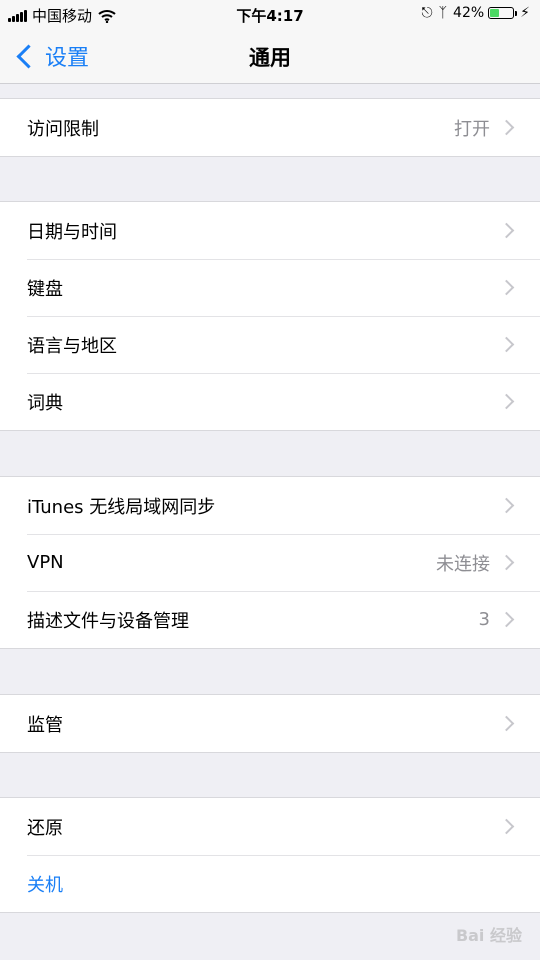 This screenshot has height=960, width=540. Describe the element at coordinates (72, 346) in the screenshot. I see `row-label: 语言与地区` at that location.